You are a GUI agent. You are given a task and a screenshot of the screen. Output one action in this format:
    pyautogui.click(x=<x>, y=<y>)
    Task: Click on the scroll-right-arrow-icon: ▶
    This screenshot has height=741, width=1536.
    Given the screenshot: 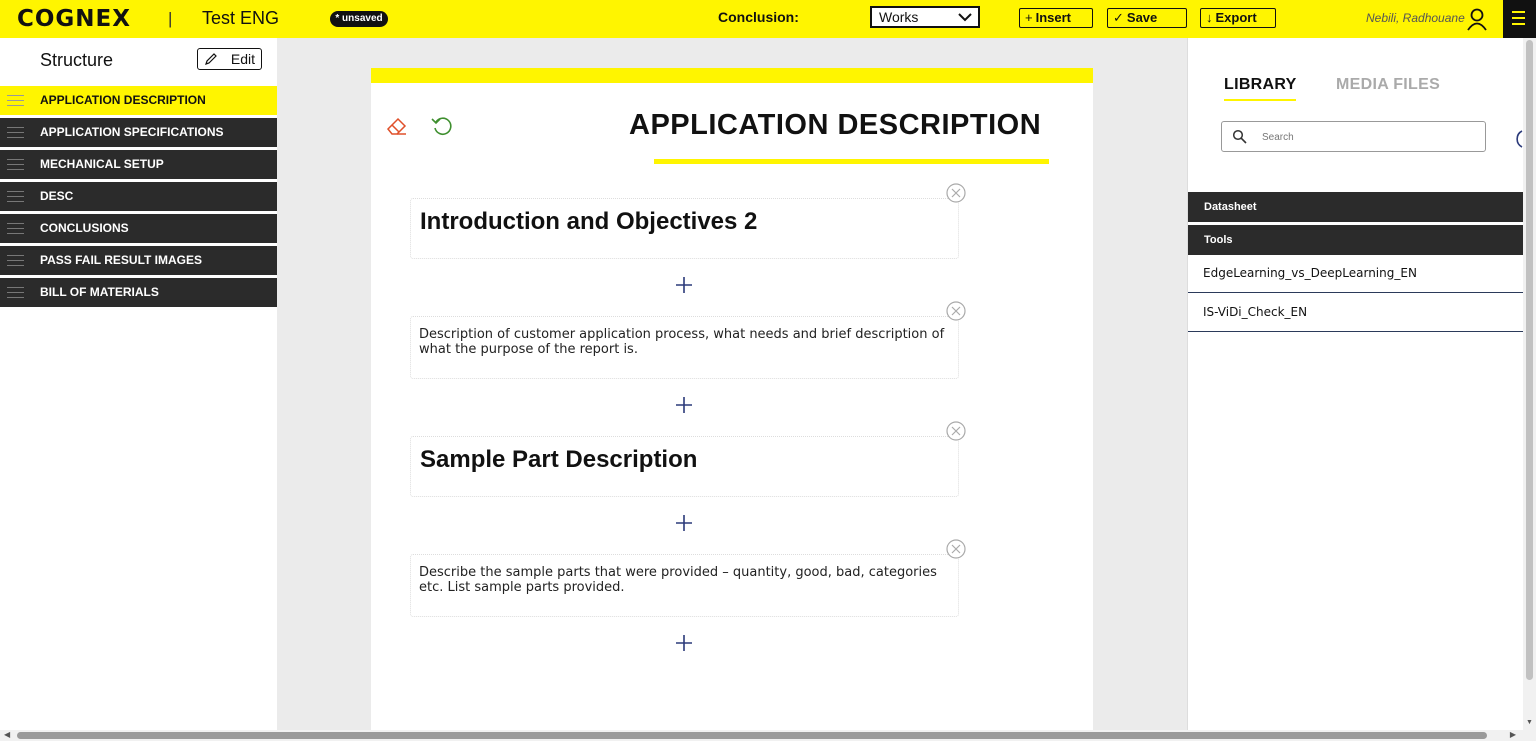 What is the action you would take?
    pyautogui.click(x=1513, y=734)
    